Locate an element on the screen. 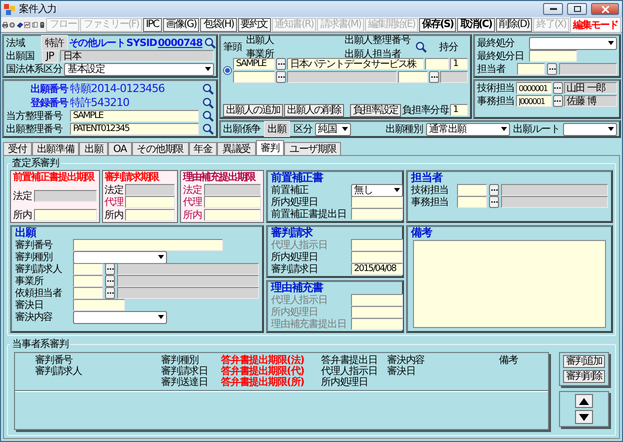 The image size is (623, 442). tab: 受付 is located at coordinates (17, 148).